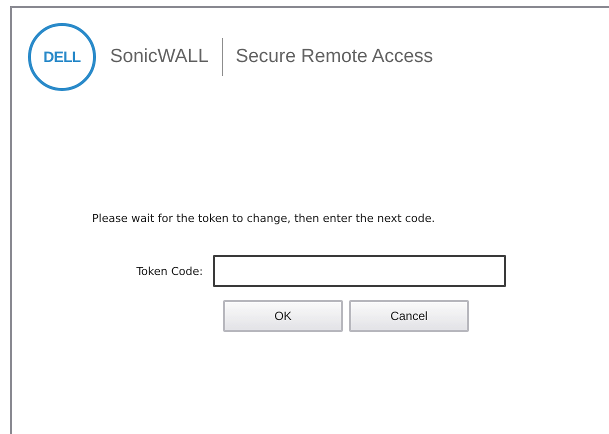 The height and width of the screenshot is (434, 609). I want to click on instruction-text: Please wait for the token to change, then enter the next code., so click(264, 219).